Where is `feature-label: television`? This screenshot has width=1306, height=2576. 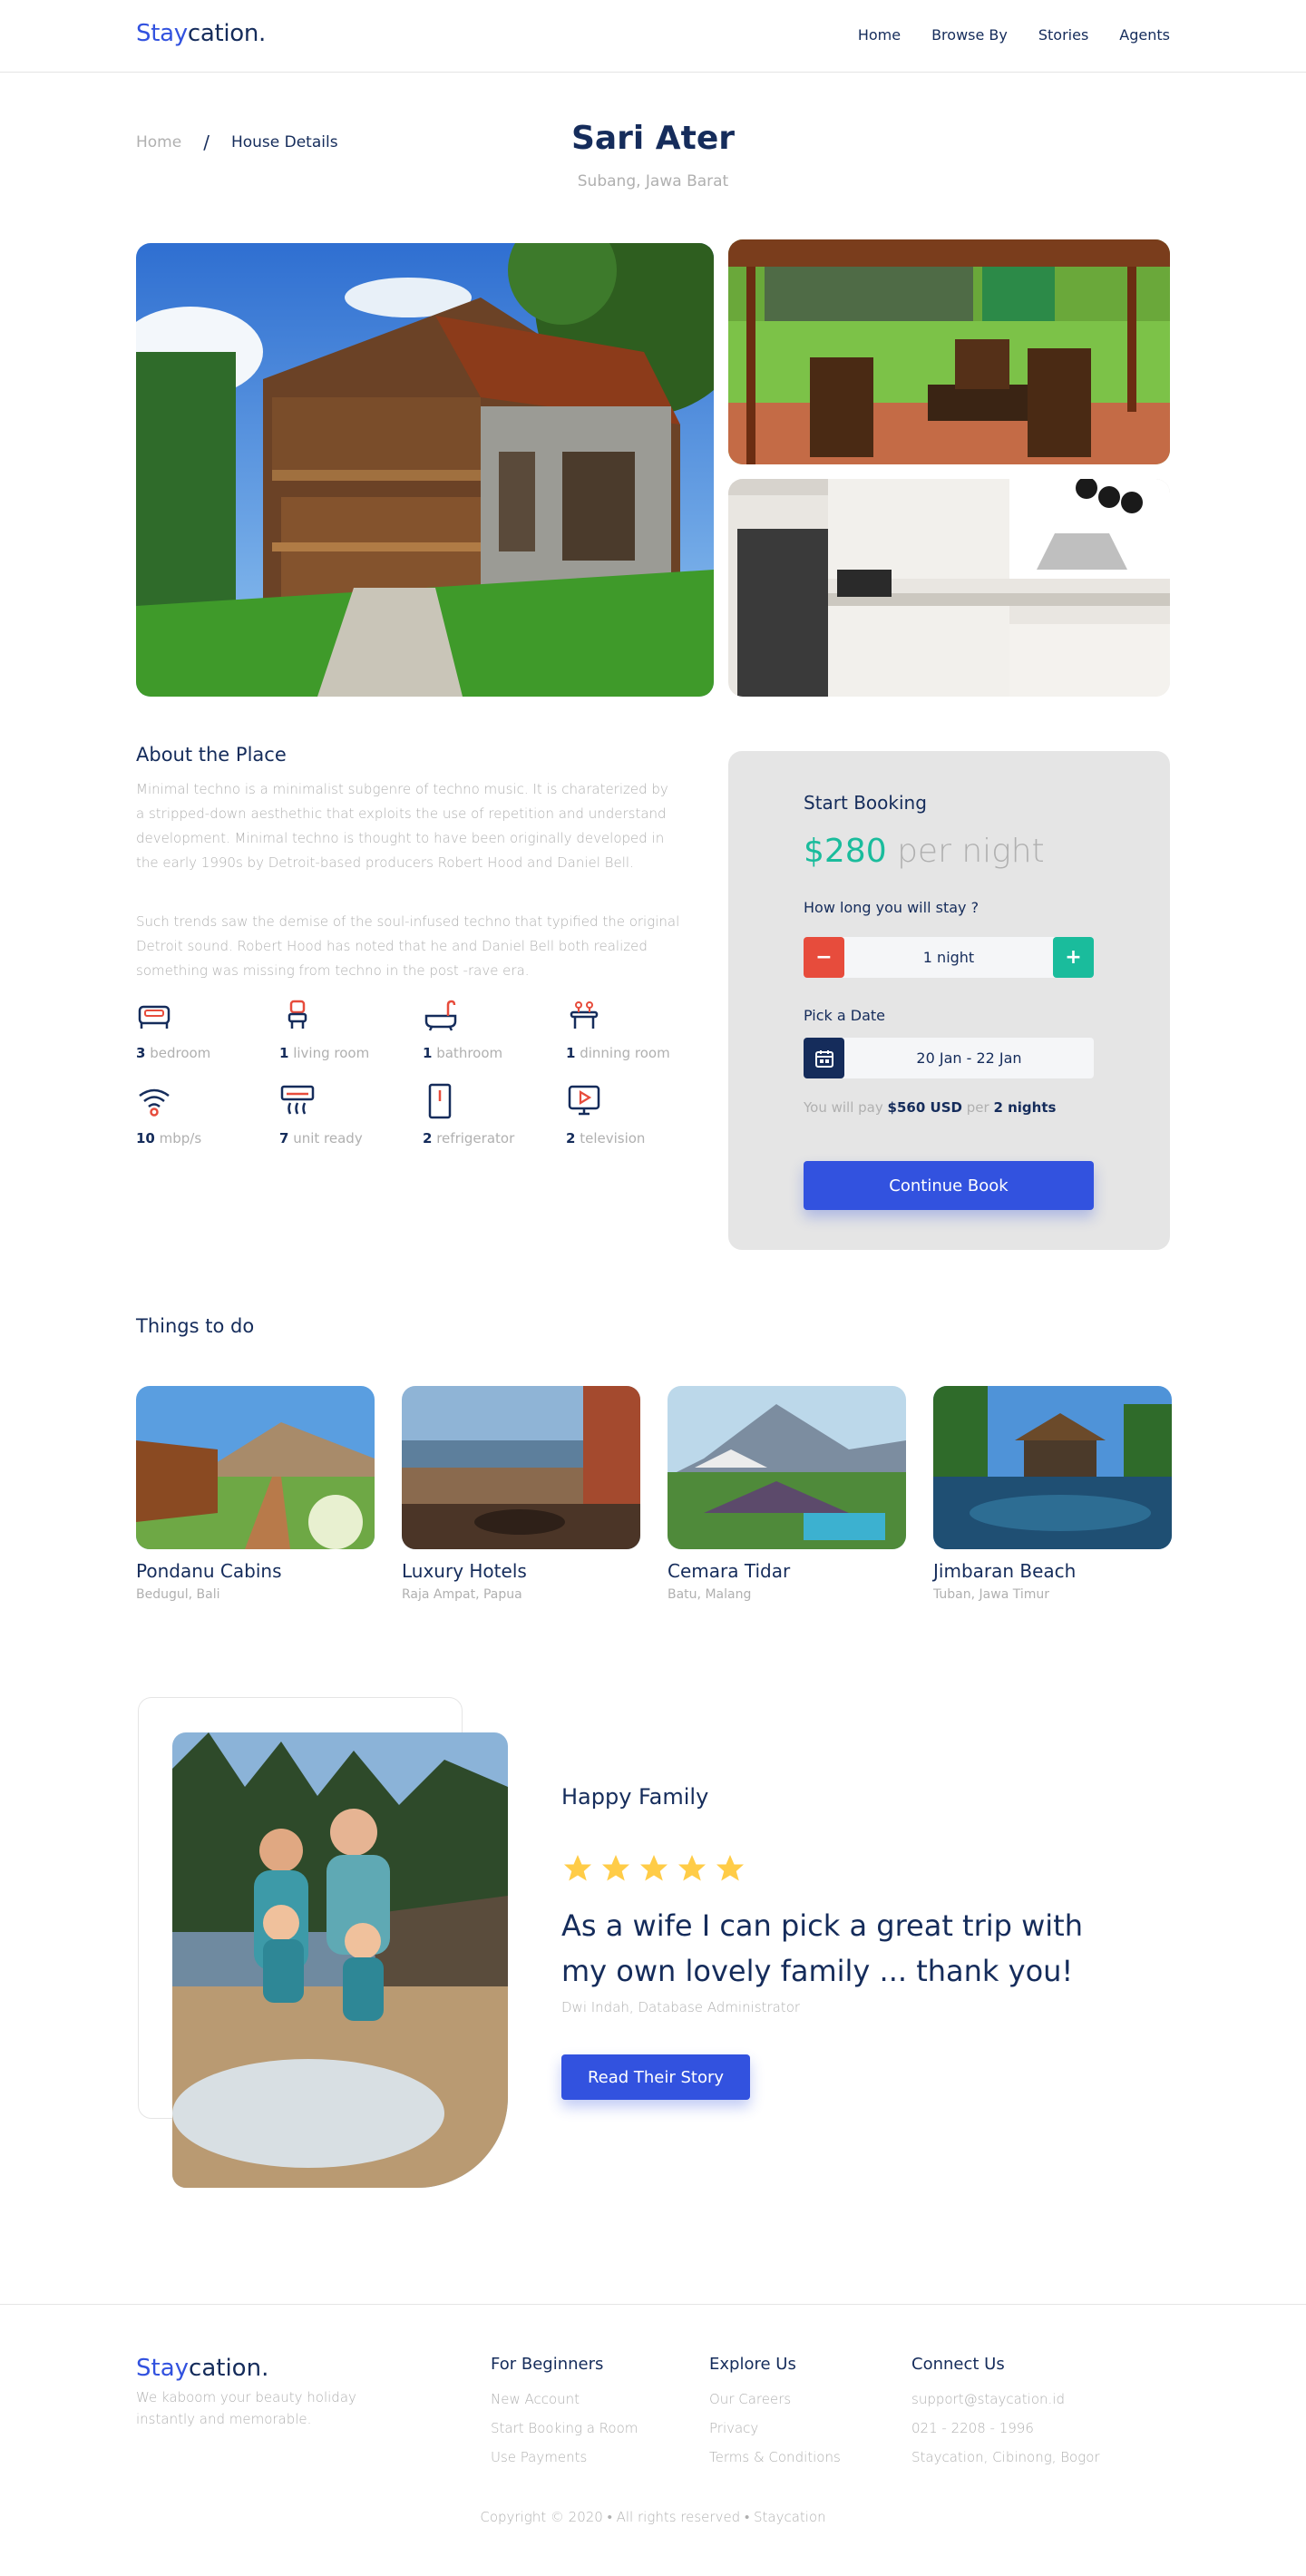 feature-label: television is located at coordinates (613, 1138).